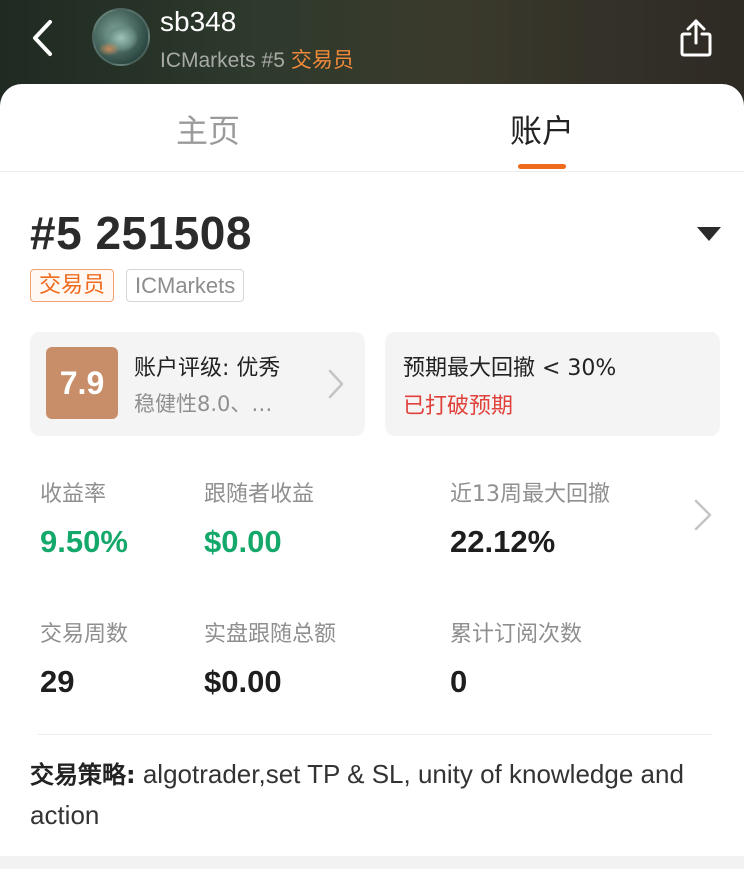 This screenshot has width=744, height=869. I want to click on chevron-right-icon, so click(336, 384).